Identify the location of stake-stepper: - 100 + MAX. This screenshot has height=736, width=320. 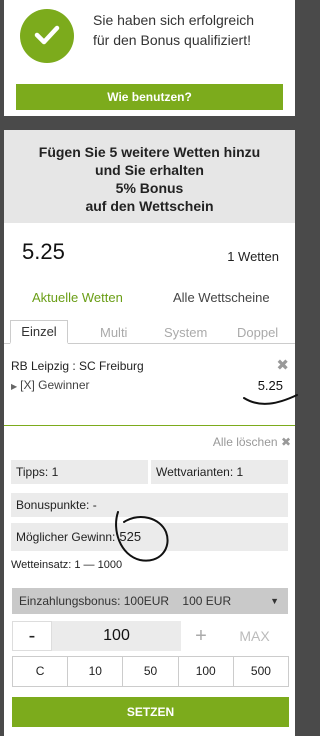
(150, 636).